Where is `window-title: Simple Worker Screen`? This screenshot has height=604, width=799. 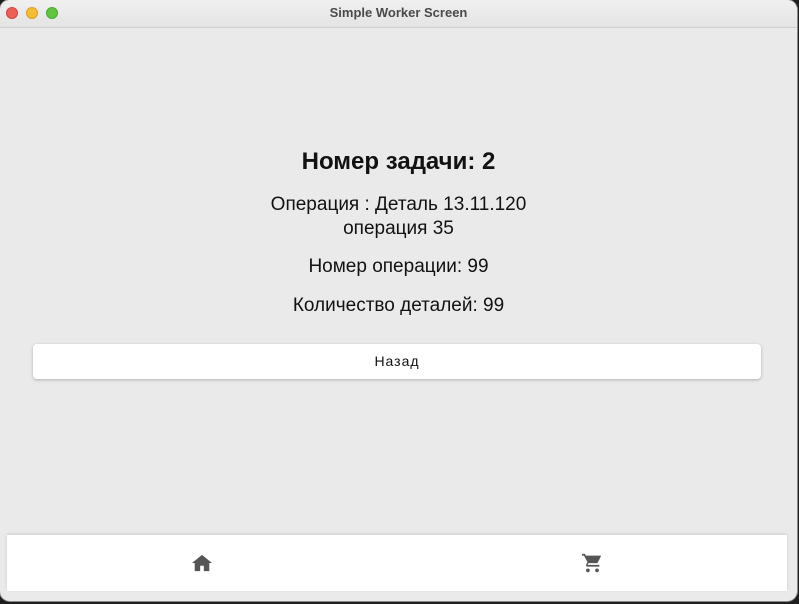
window-title: Simple Worker Screen is located at coordinates (398, 12).